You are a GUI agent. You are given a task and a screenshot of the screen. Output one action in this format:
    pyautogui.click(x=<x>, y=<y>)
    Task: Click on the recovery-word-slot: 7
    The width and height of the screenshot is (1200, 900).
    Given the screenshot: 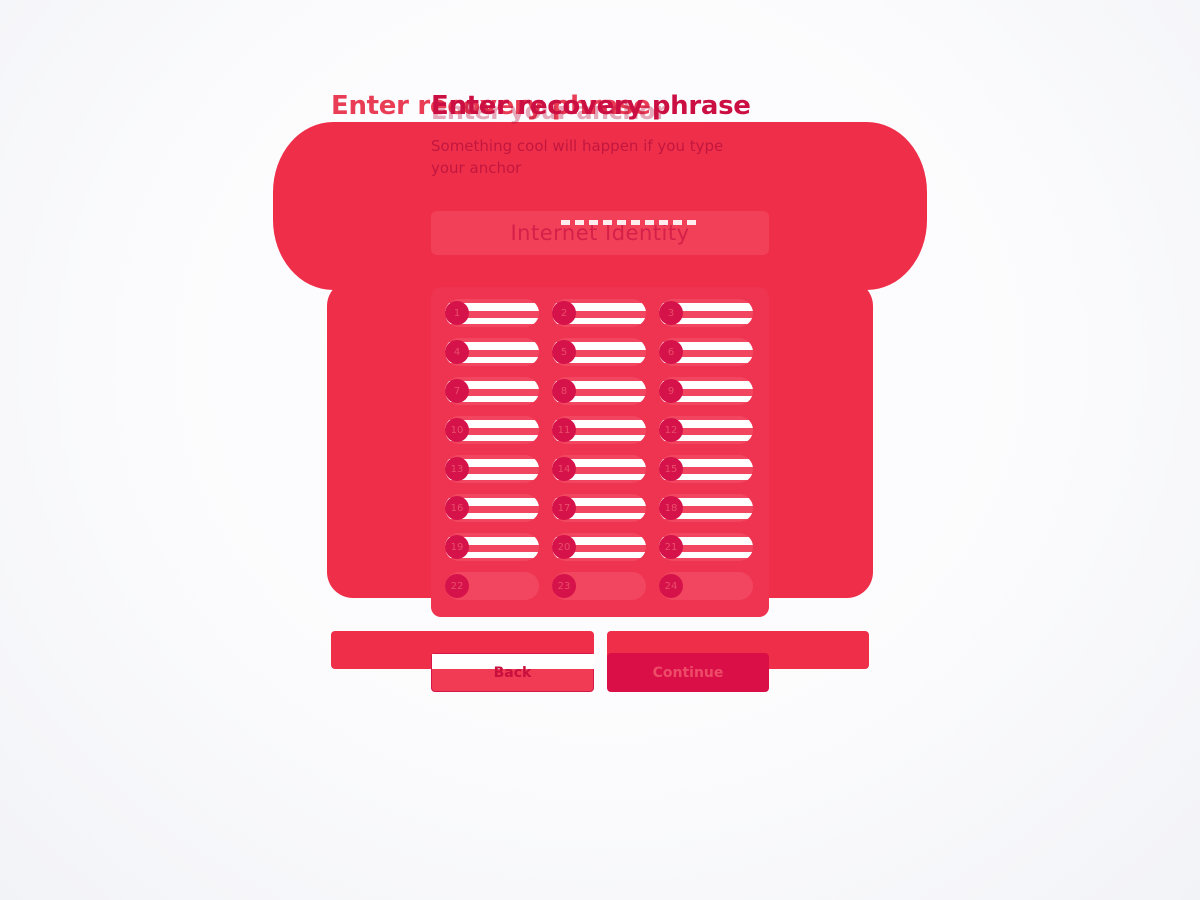 What is the action you would take?
    pyautogui.click(x=492, y=391)
    